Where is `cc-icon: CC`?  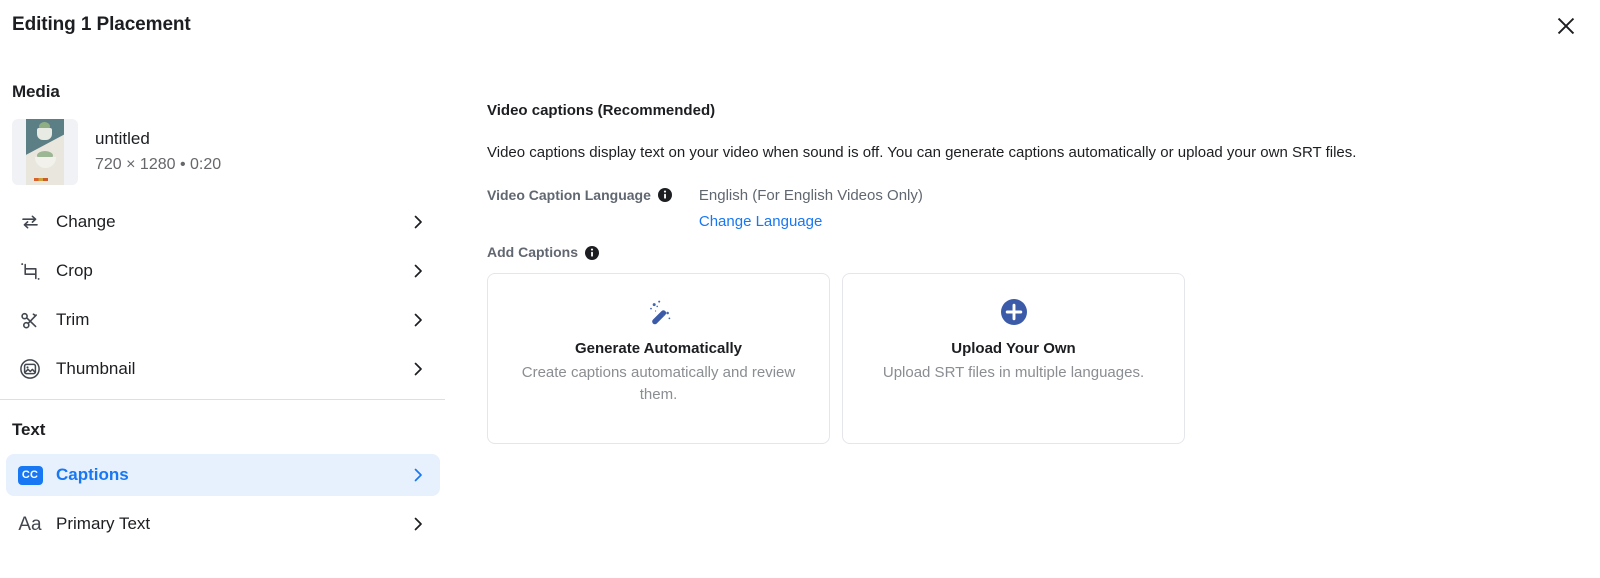
cc-icon: CC is located at coordinates (30, 475).